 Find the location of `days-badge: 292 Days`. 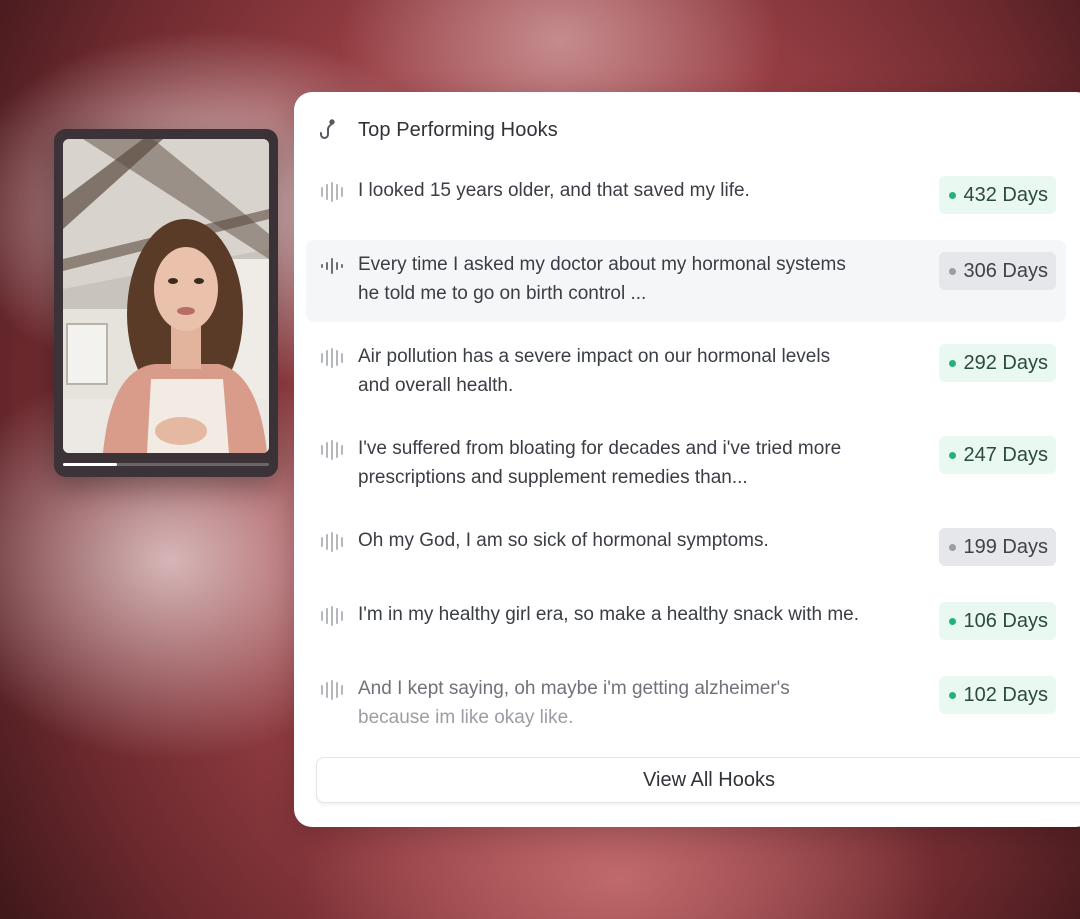

days-badge: 292 Days is located at coordinates (997, 363).